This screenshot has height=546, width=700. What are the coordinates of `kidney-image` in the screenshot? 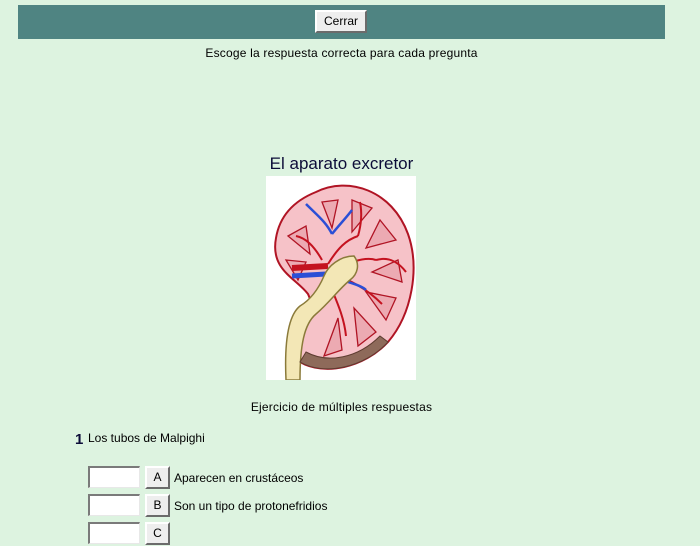 It's located at (341, 278).